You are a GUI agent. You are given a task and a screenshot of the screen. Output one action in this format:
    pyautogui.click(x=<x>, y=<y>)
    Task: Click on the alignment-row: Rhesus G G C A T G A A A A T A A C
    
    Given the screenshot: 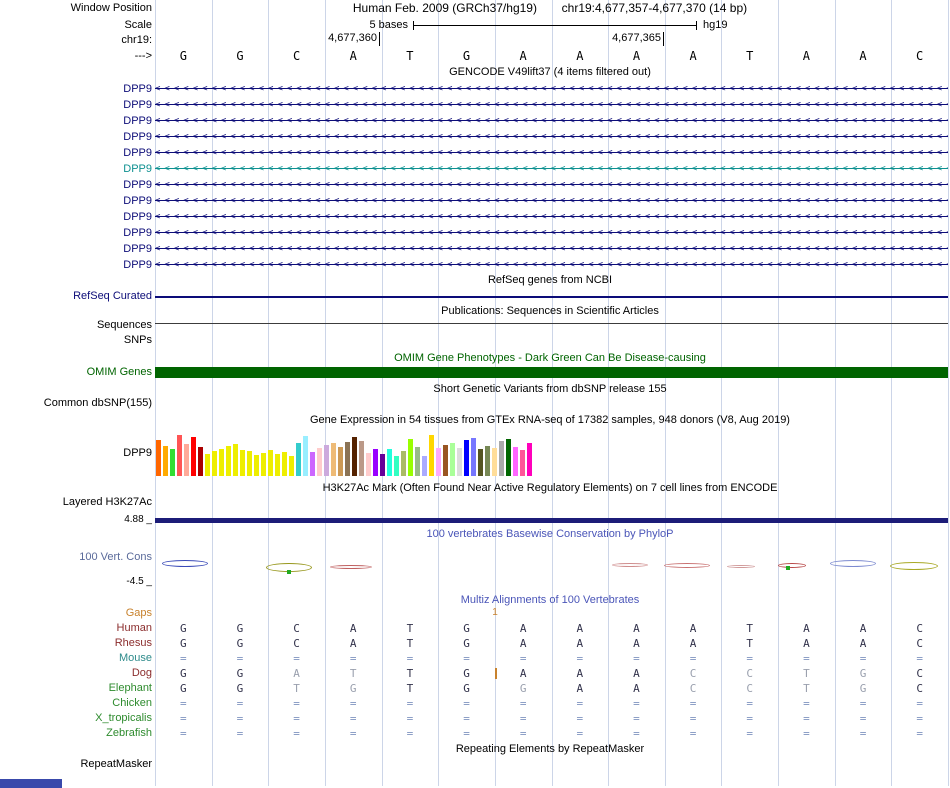 What is the action you would take?
    pyautogui.click(x=475, y=643)
    